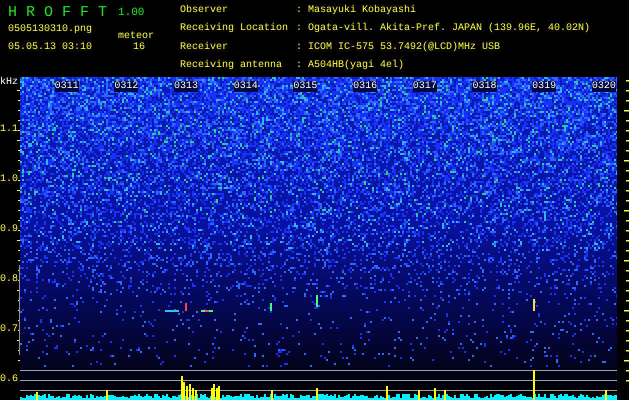 The width and height of the screenshot is (629, 400). Describe the element at coordinates (351, 65) in the screenshot. I see `info-value: : A504HB(yagi 4el)` at that location.